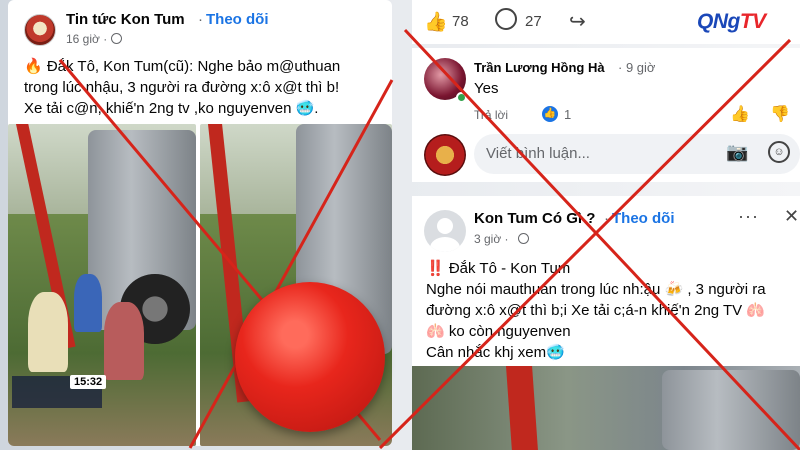 Image resolution: width=800 pixels, height=450 pixels. I want to click on more-options-icon: ···, so click(748, 216).